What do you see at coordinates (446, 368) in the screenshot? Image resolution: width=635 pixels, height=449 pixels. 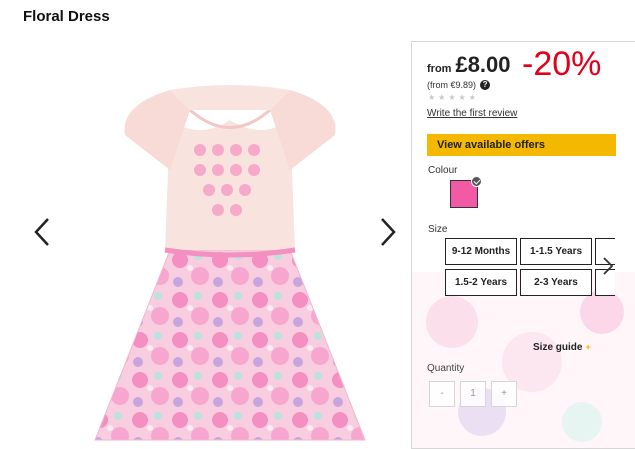 I see `quantity-label: Quantity` at bounding box center [446, 368].